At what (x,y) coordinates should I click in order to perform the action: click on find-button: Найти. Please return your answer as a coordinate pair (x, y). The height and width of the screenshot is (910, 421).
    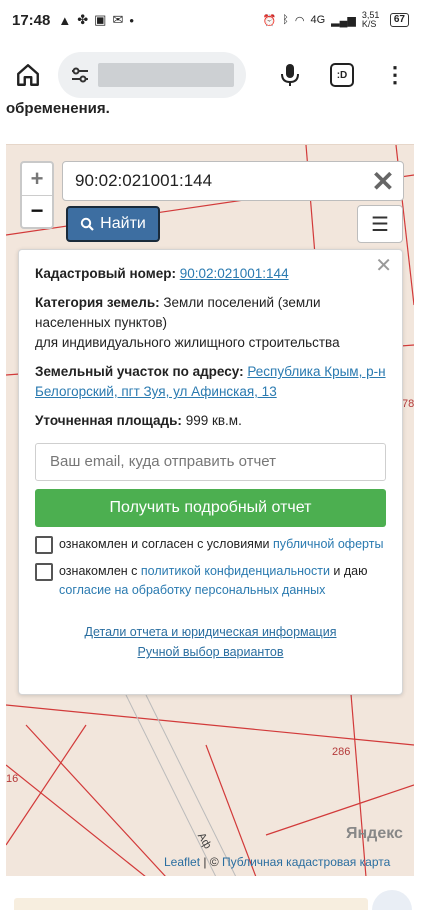
    Looking at the image, I should click on (113, 224).